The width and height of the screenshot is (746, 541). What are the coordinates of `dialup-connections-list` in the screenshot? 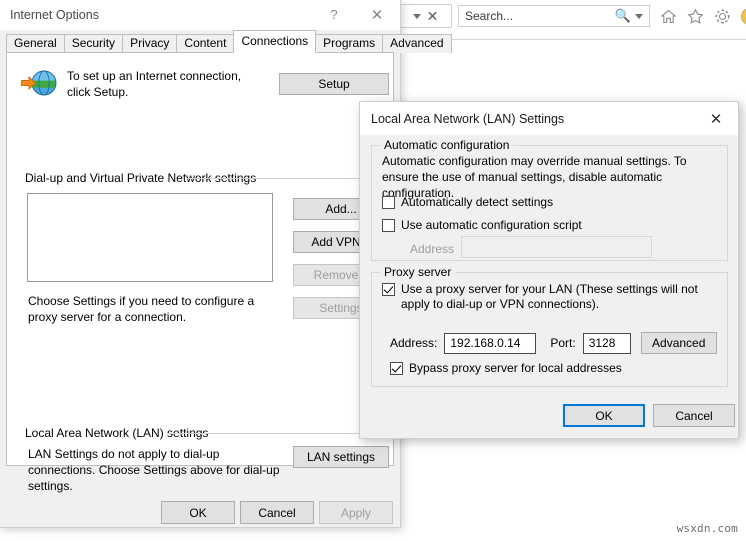 It's located at (150, 237).